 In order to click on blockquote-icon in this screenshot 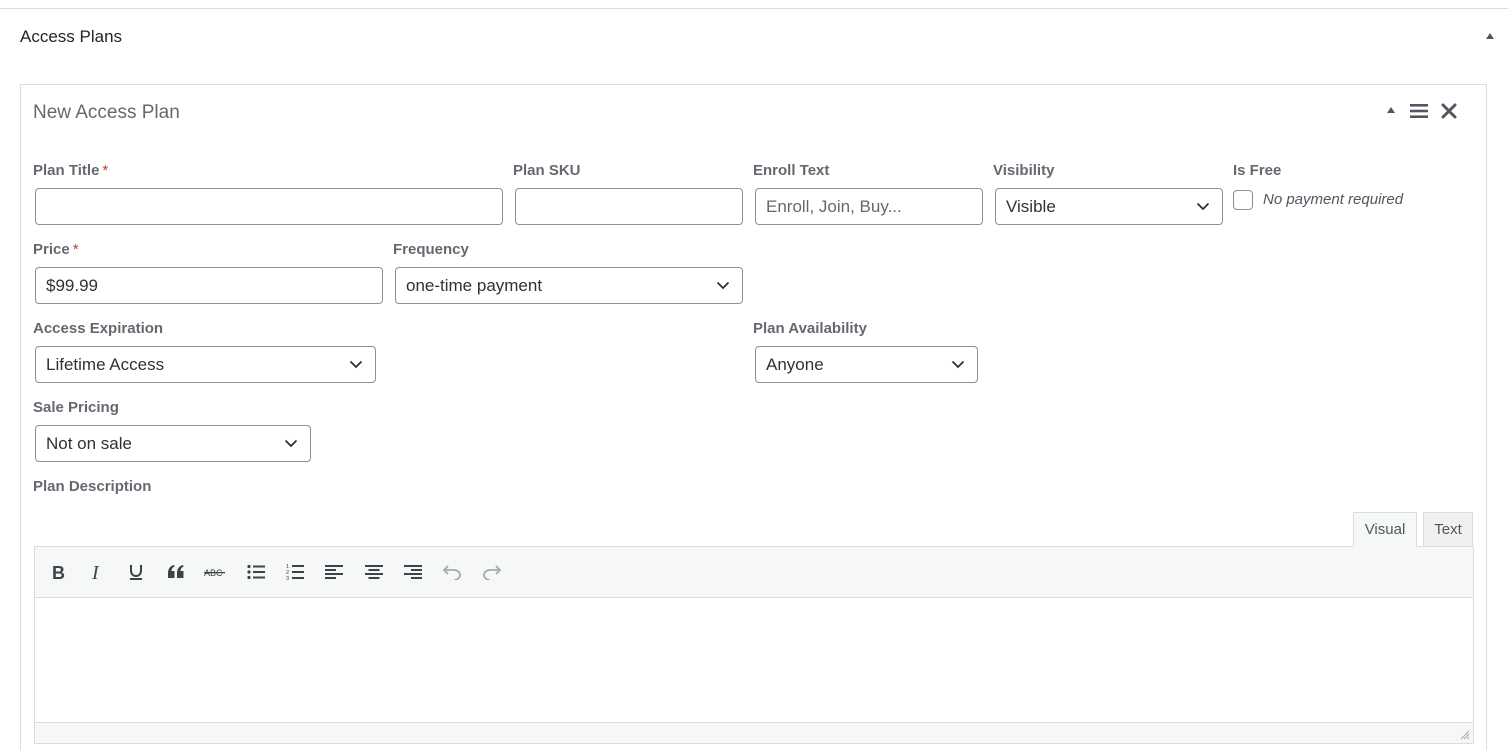, I will do `click(176, 572)`.